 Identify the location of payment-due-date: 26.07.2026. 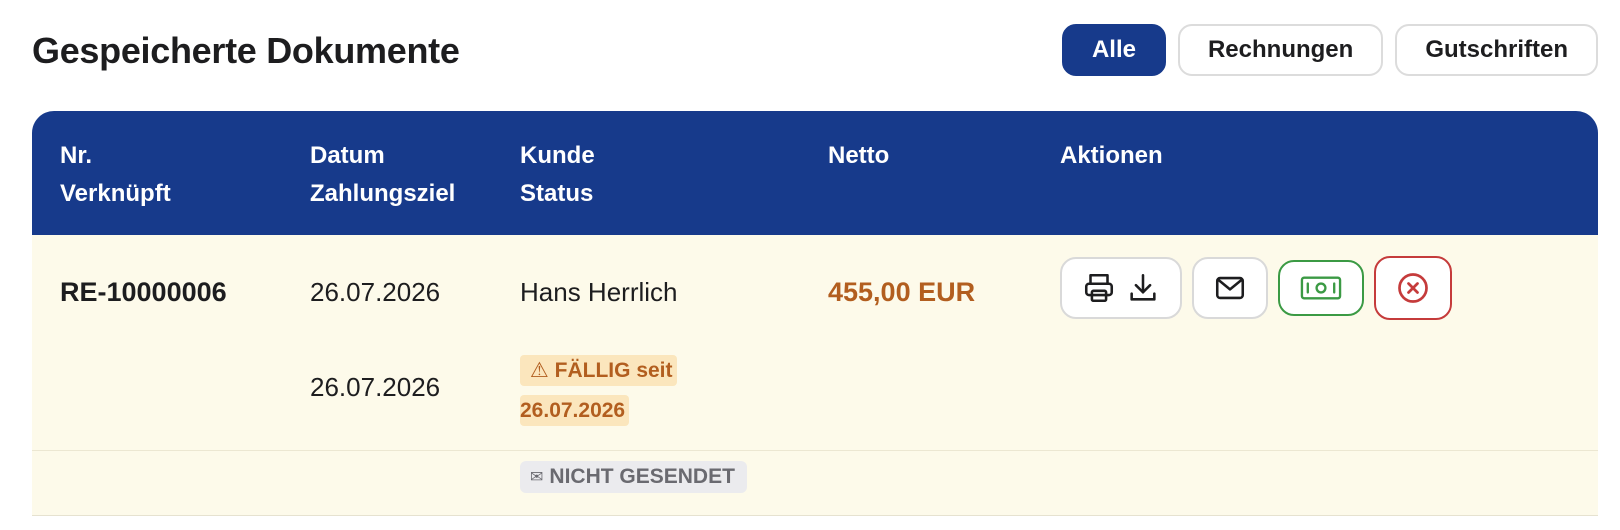
(375, 387).